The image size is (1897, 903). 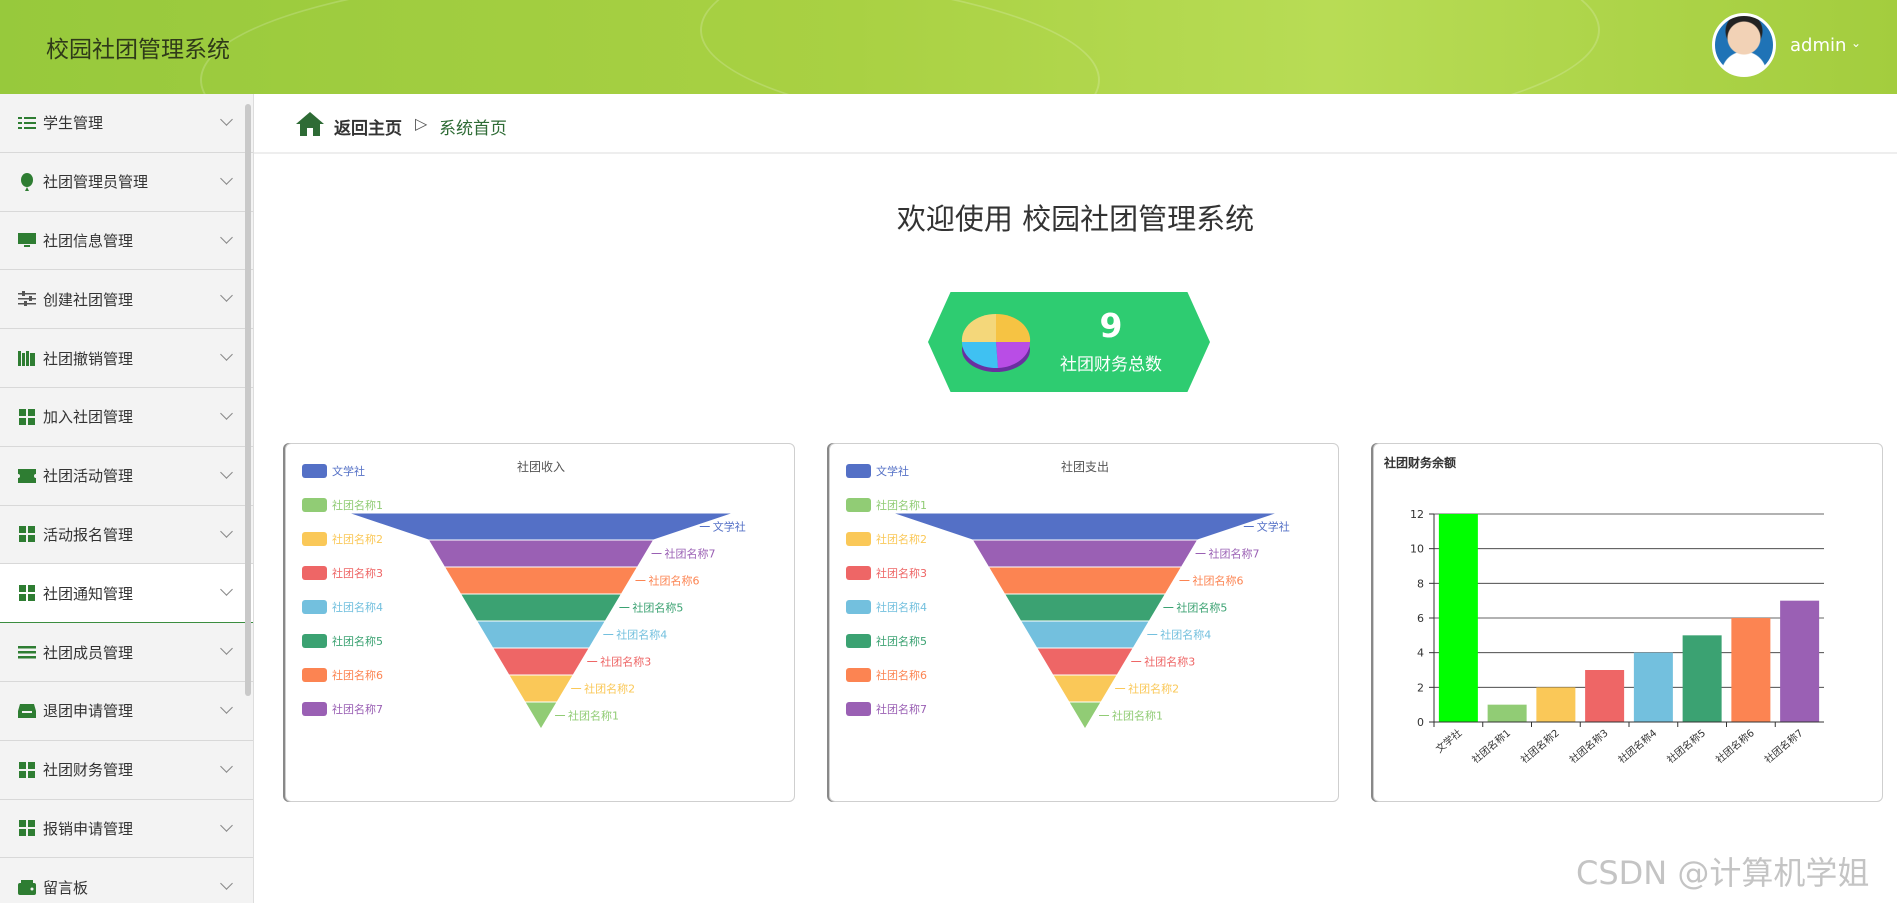 I want to click on x-tick-label: 社团名称3, so click(x=1589, y=746).